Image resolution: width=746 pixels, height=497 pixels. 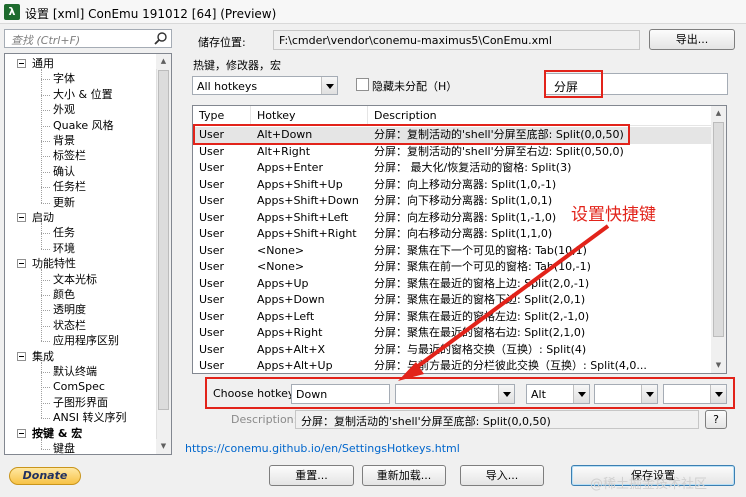 I want to click on table-scrollbar: ▲ ▼, so click(x=718, y=239).